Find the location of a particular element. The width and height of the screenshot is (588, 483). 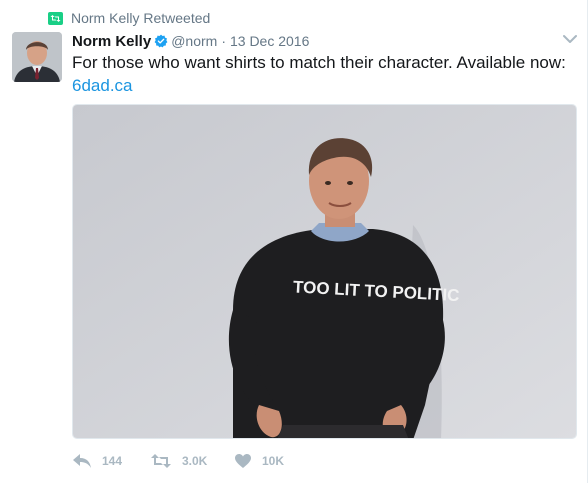

tweet-actions: 144 3.0K 10K is located at coordinates (193, 461).